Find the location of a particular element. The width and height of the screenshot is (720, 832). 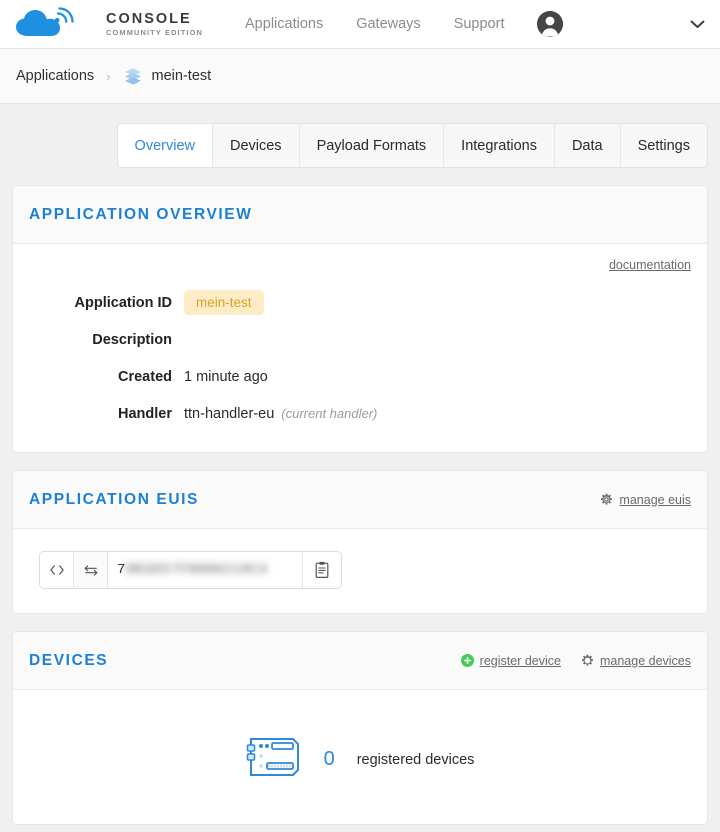

brand-logo-group: CONSOLE COMMUNITY EDITION is located at coordinates (108, 24).